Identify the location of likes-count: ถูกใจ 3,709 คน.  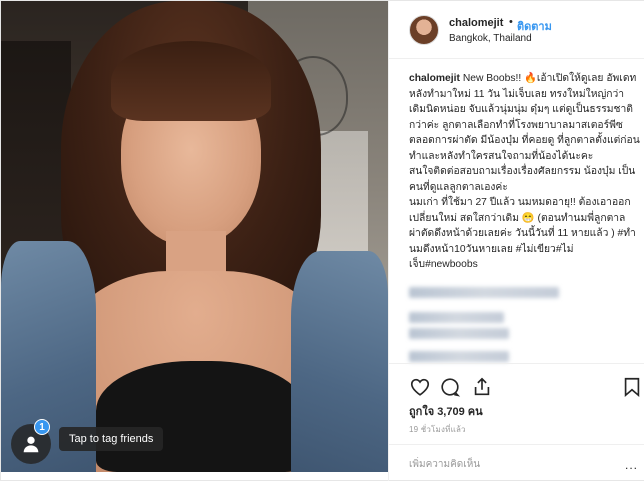
(446, 411).